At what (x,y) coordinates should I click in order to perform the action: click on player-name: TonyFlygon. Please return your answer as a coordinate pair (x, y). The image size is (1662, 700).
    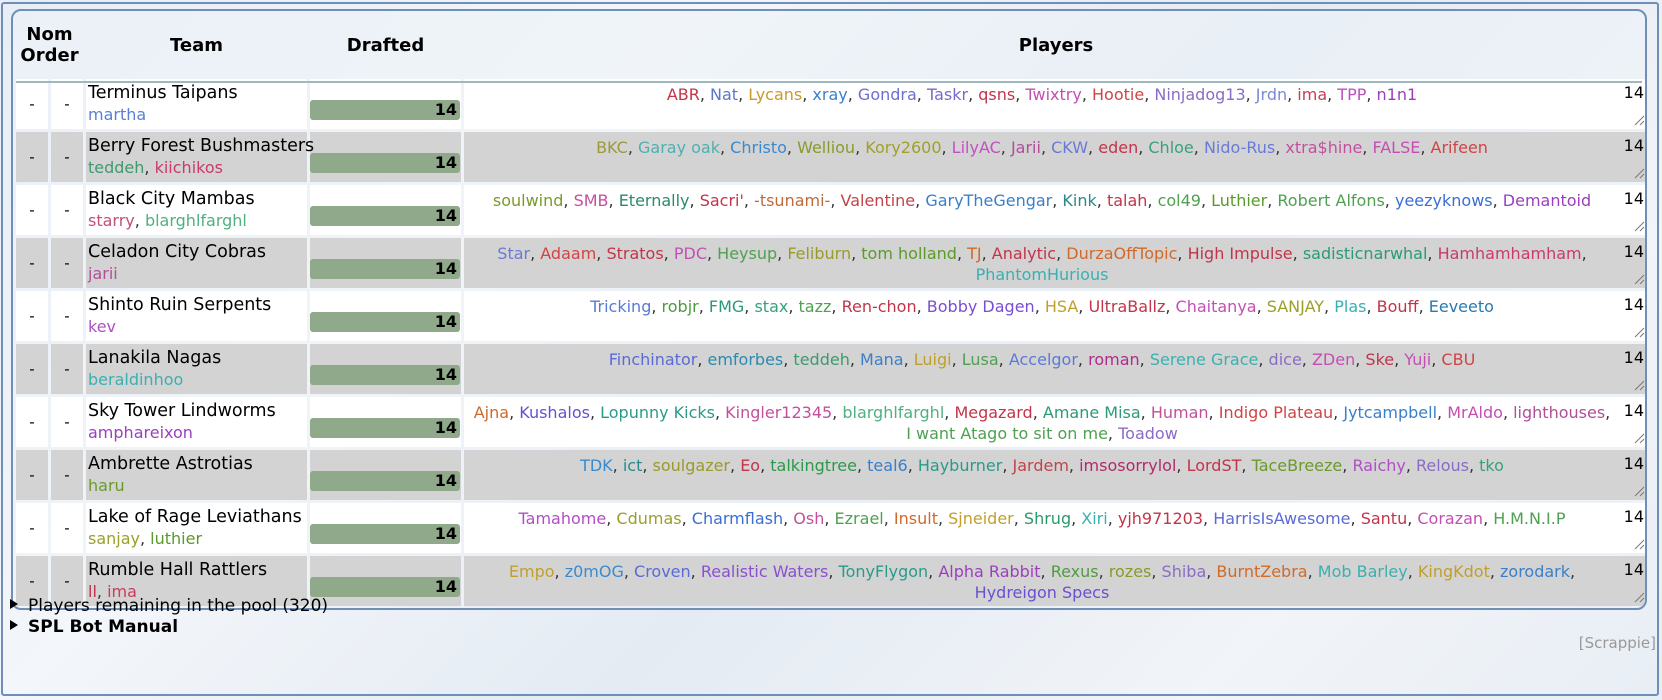
    Looking at the image, I should click on (884, 571).